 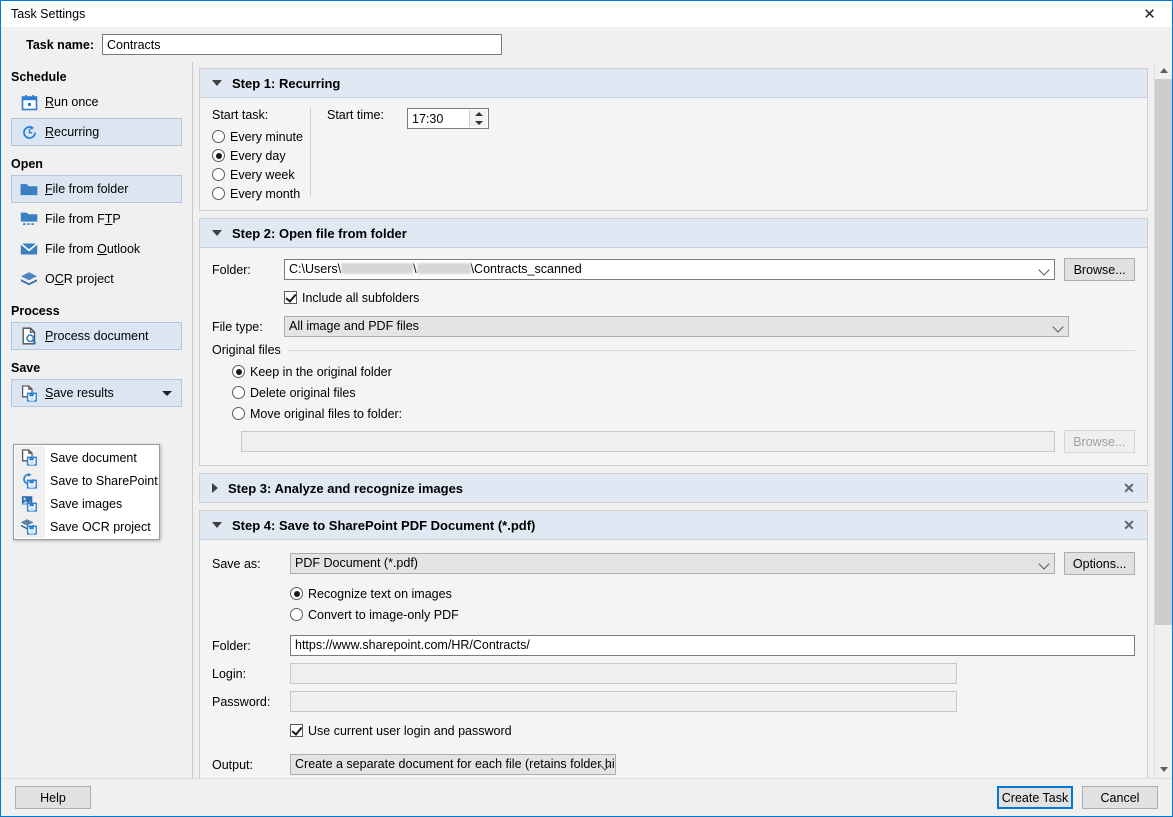 What do you see at coordinates (401, 730) in the screenshot?
I see `use-current-user-checkbox: Use current user login and password` at bounding box center [401, 730].